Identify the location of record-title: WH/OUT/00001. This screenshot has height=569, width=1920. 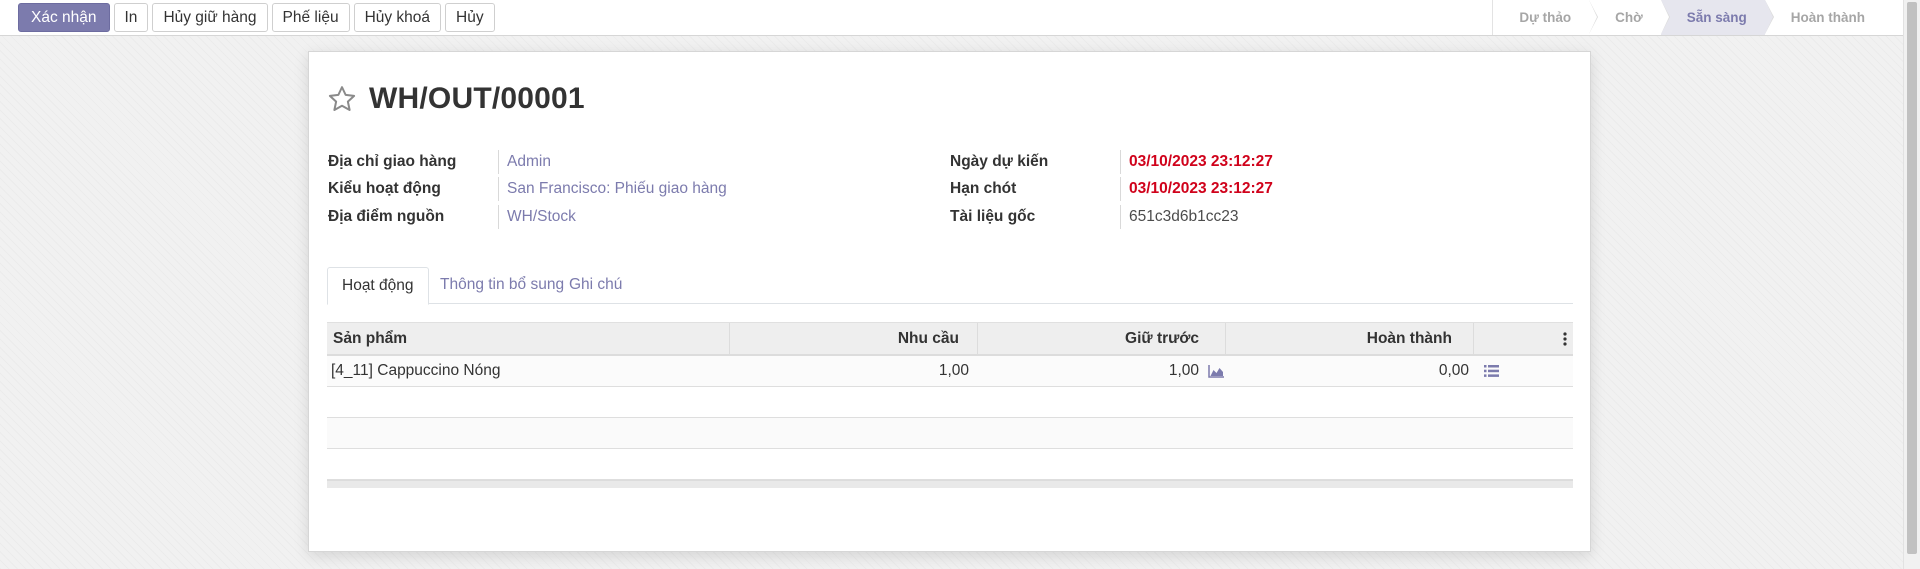
(456, 99).